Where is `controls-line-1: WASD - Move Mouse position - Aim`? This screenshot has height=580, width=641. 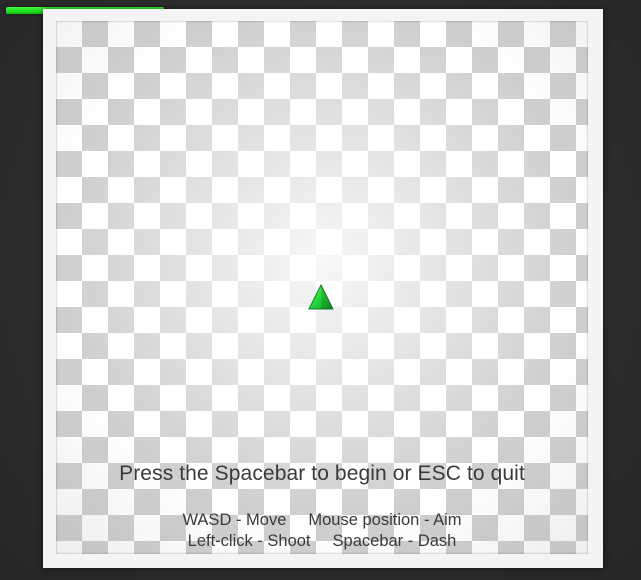 controls-line-1: WASD - Move Mouse position - Aim is located at coordinates (322, 520).